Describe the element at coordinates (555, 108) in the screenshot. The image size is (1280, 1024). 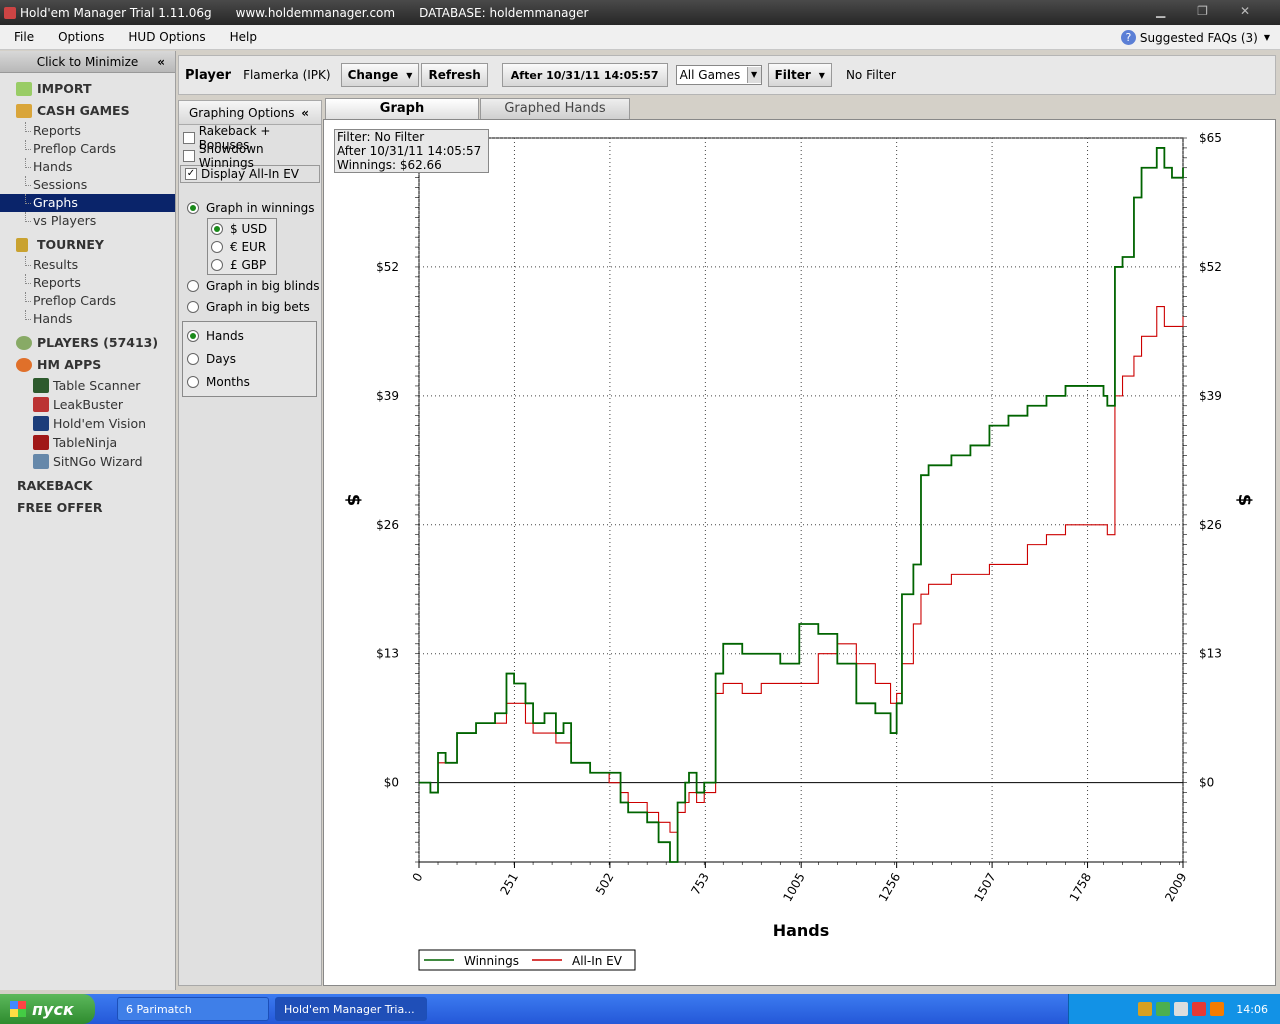
I see `tab-graphed-hands: Graphed Hands` at that location.